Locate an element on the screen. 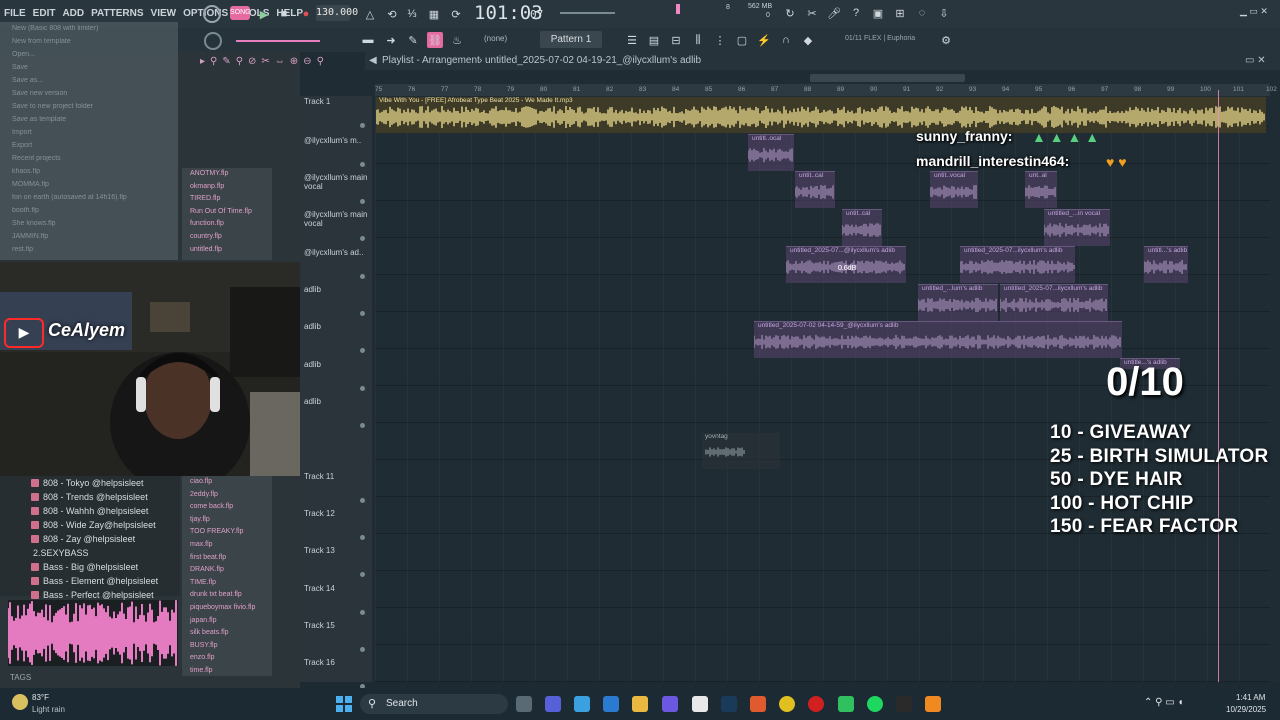 Image resolution: width=1280 pixels, height=720 pixels. vocal-clip: unt..al is located at coordinates (1041, 189).